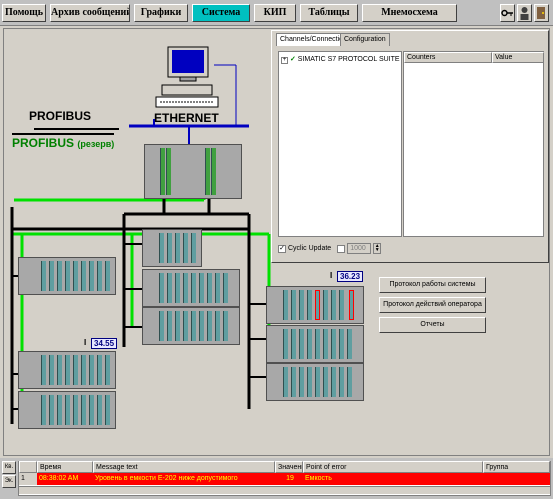  What do you see at coordinates (284, 60) in the screenshot?
I see `expand-icon: +` at bounding box center [284, 60].